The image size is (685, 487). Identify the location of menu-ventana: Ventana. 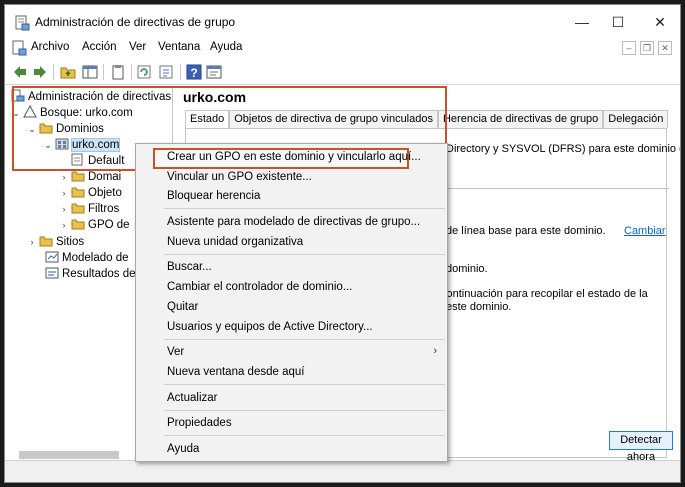
(179, 47).